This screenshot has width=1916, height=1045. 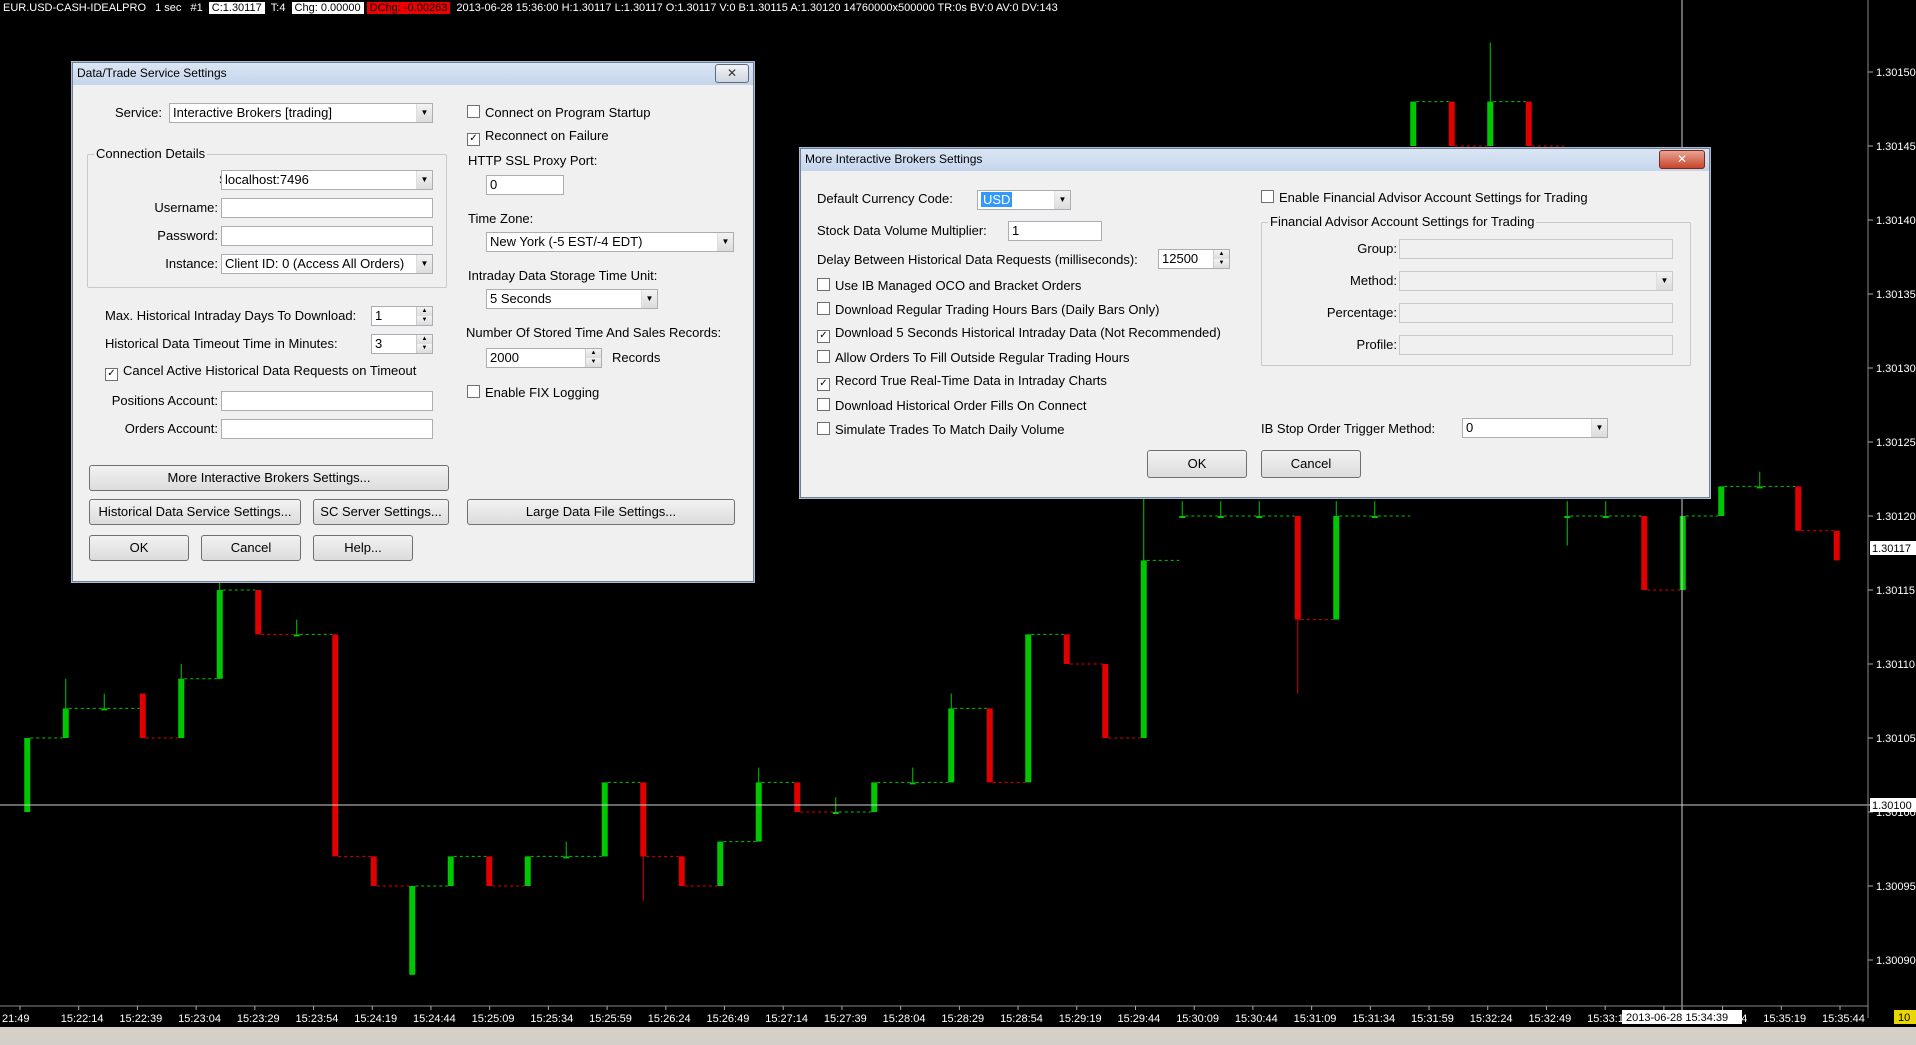 I want to click on x-tick-label: 15:31:59, so click(x=1432, y=1019).